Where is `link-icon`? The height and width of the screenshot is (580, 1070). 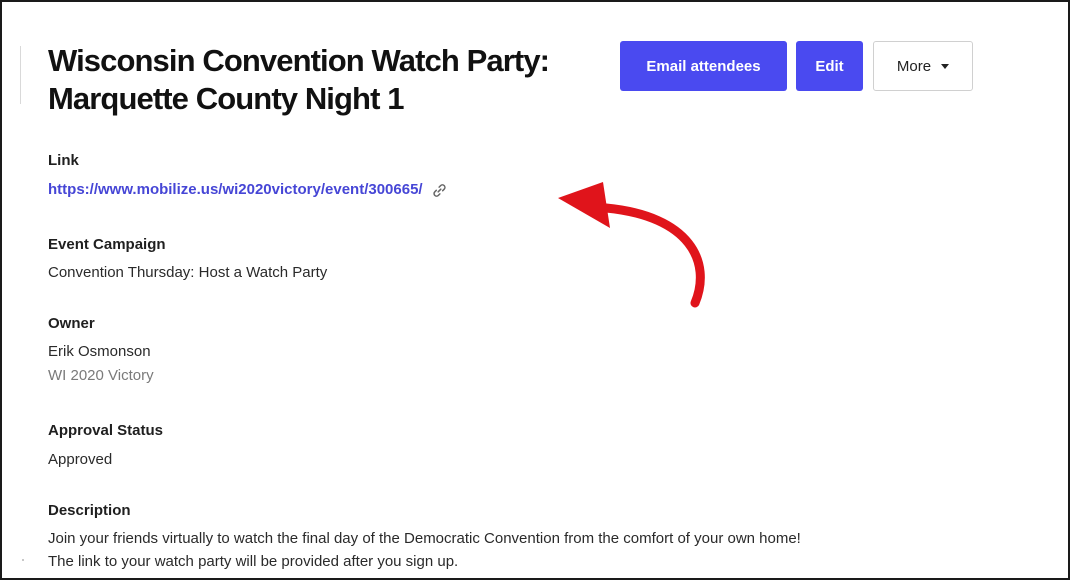 link-icon is located at coordinates (439, 190).